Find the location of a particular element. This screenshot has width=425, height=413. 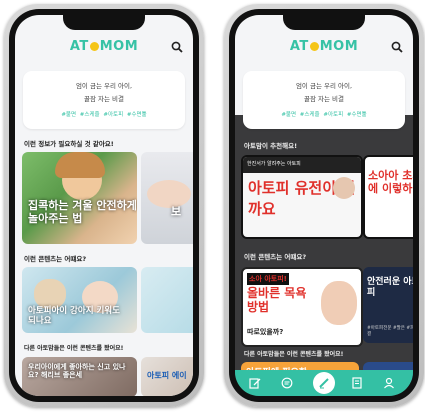

baby-photo is located at coordinates (169, 194).